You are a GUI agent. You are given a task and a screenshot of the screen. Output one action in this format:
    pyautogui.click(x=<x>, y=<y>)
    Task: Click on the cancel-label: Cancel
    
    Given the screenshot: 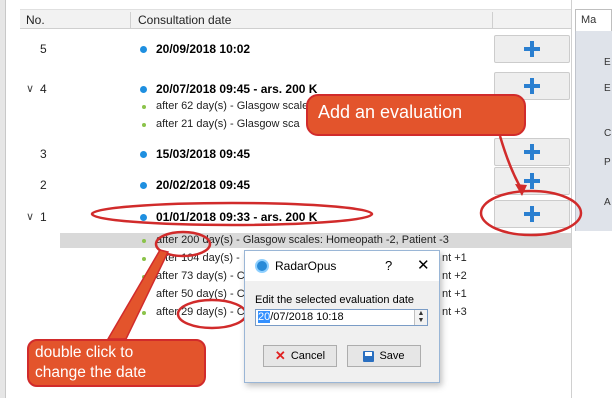 What is the action you would take?
    pyautogui.click(x=308, y=356)
    